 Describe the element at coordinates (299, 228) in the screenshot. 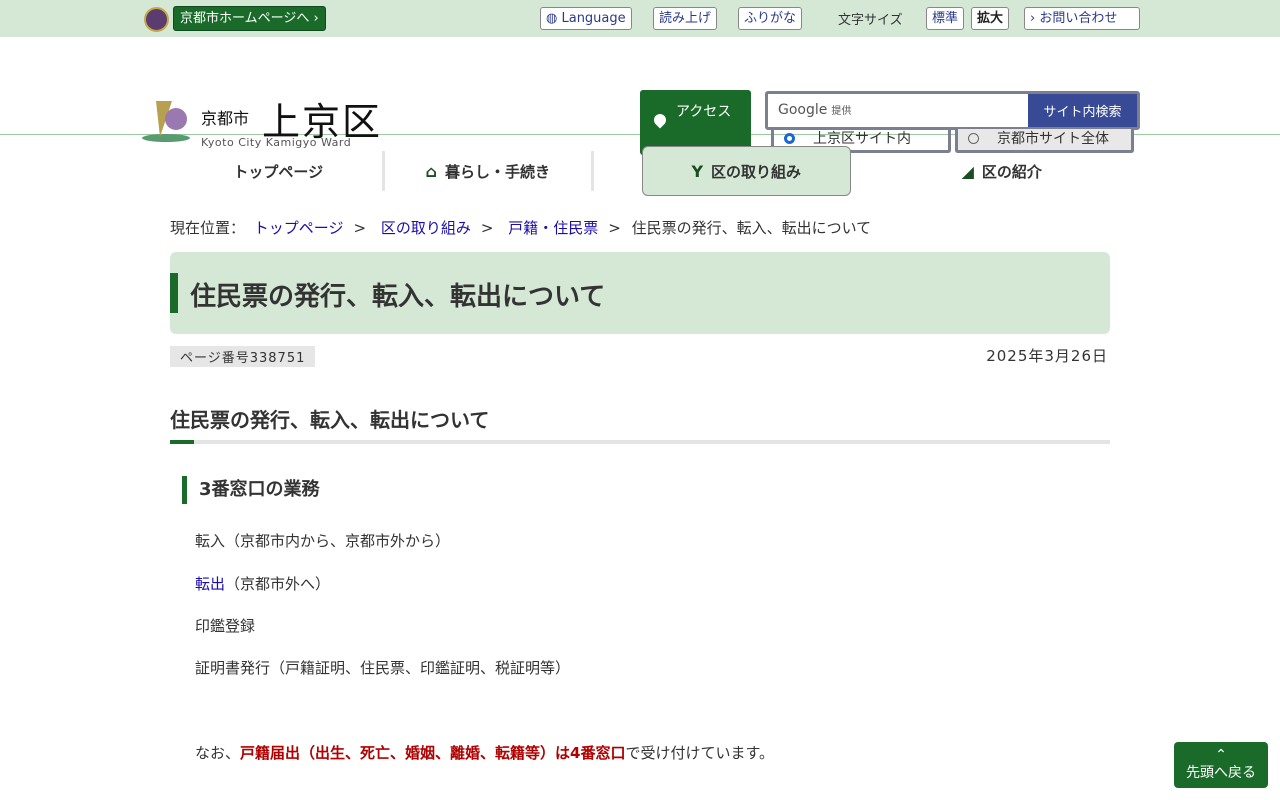

I see `breadcrumb-top: トップページ` at that location.